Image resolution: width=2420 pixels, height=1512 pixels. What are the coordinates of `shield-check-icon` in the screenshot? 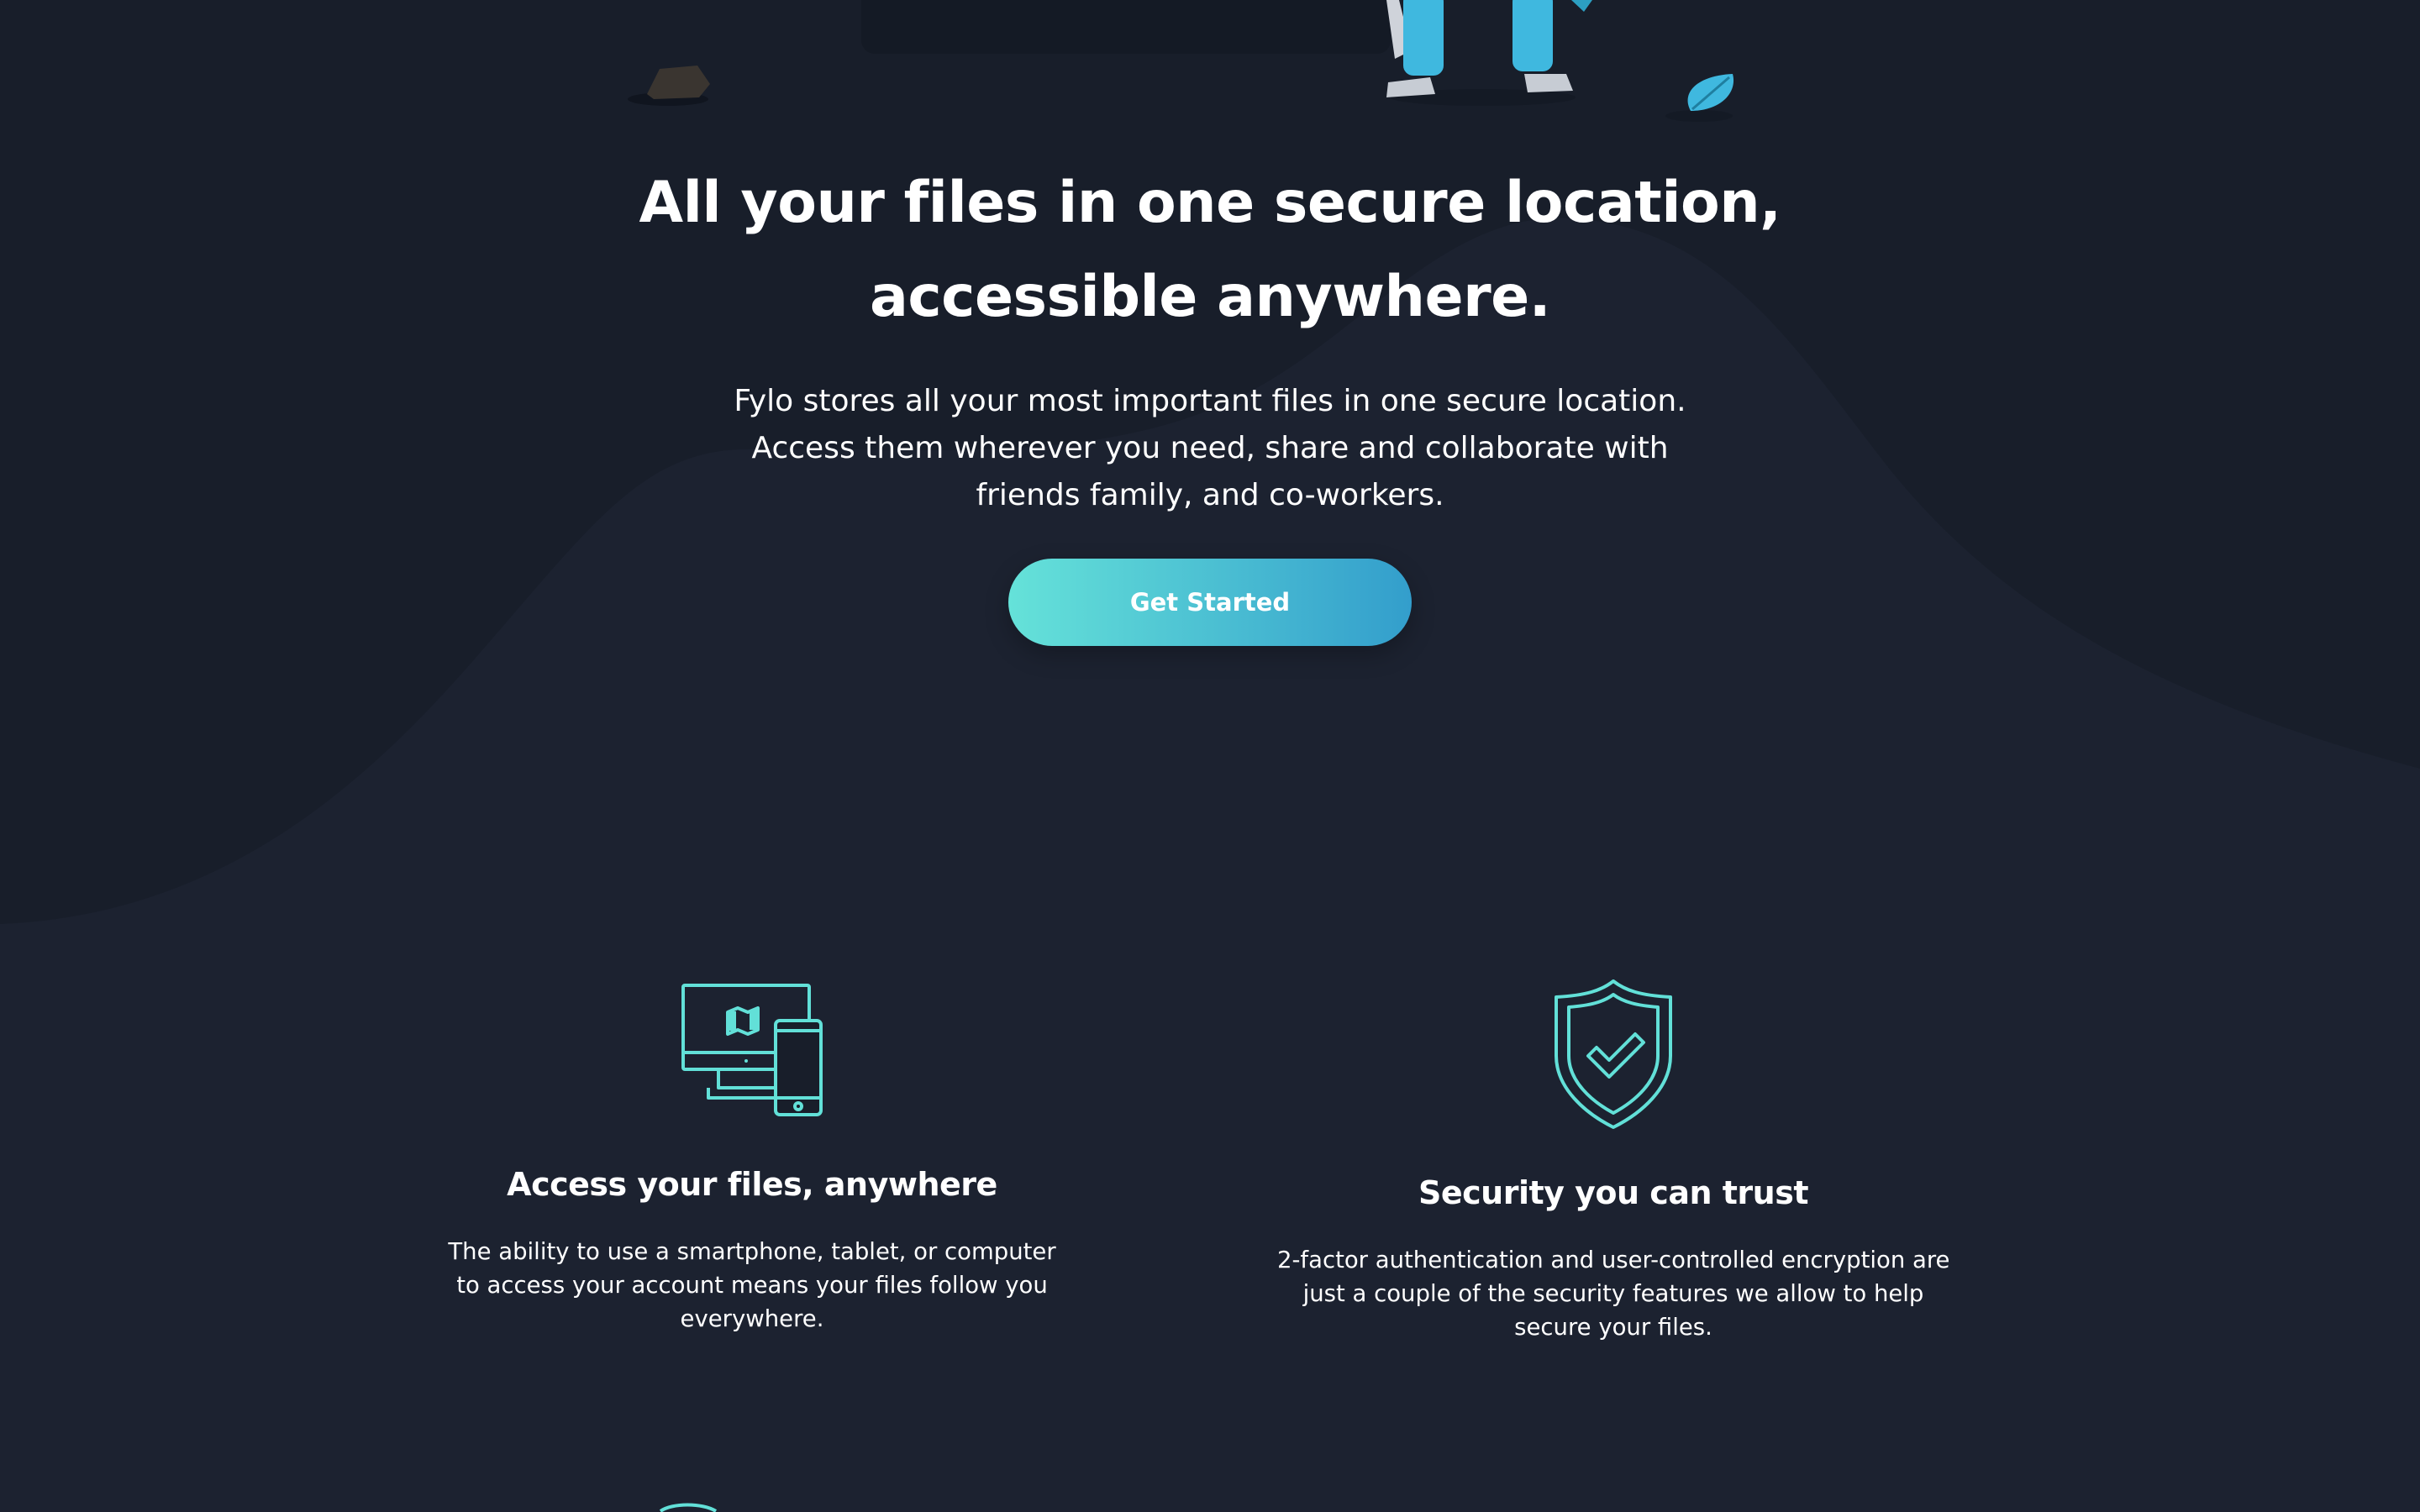 It's located at (1614, 1054).